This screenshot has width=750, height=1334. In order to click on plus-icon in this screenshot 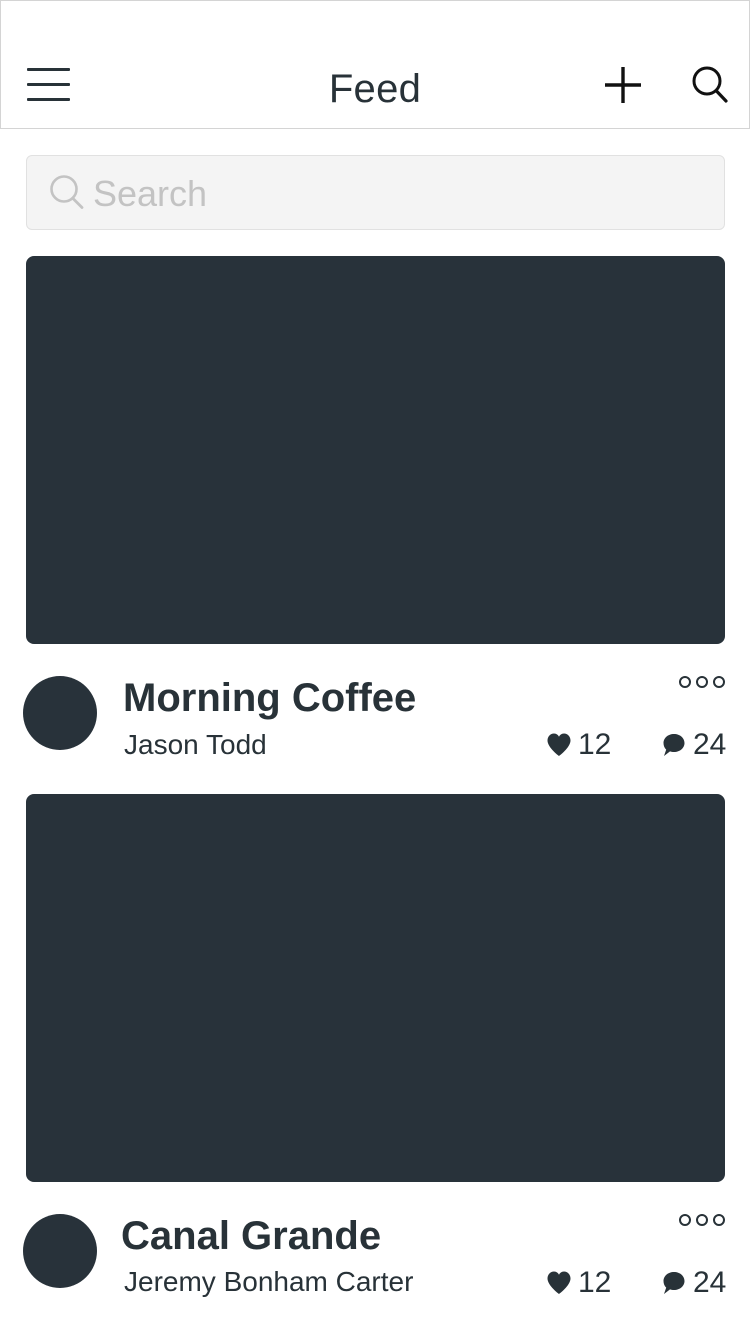, I will do `click(623, 85)`.